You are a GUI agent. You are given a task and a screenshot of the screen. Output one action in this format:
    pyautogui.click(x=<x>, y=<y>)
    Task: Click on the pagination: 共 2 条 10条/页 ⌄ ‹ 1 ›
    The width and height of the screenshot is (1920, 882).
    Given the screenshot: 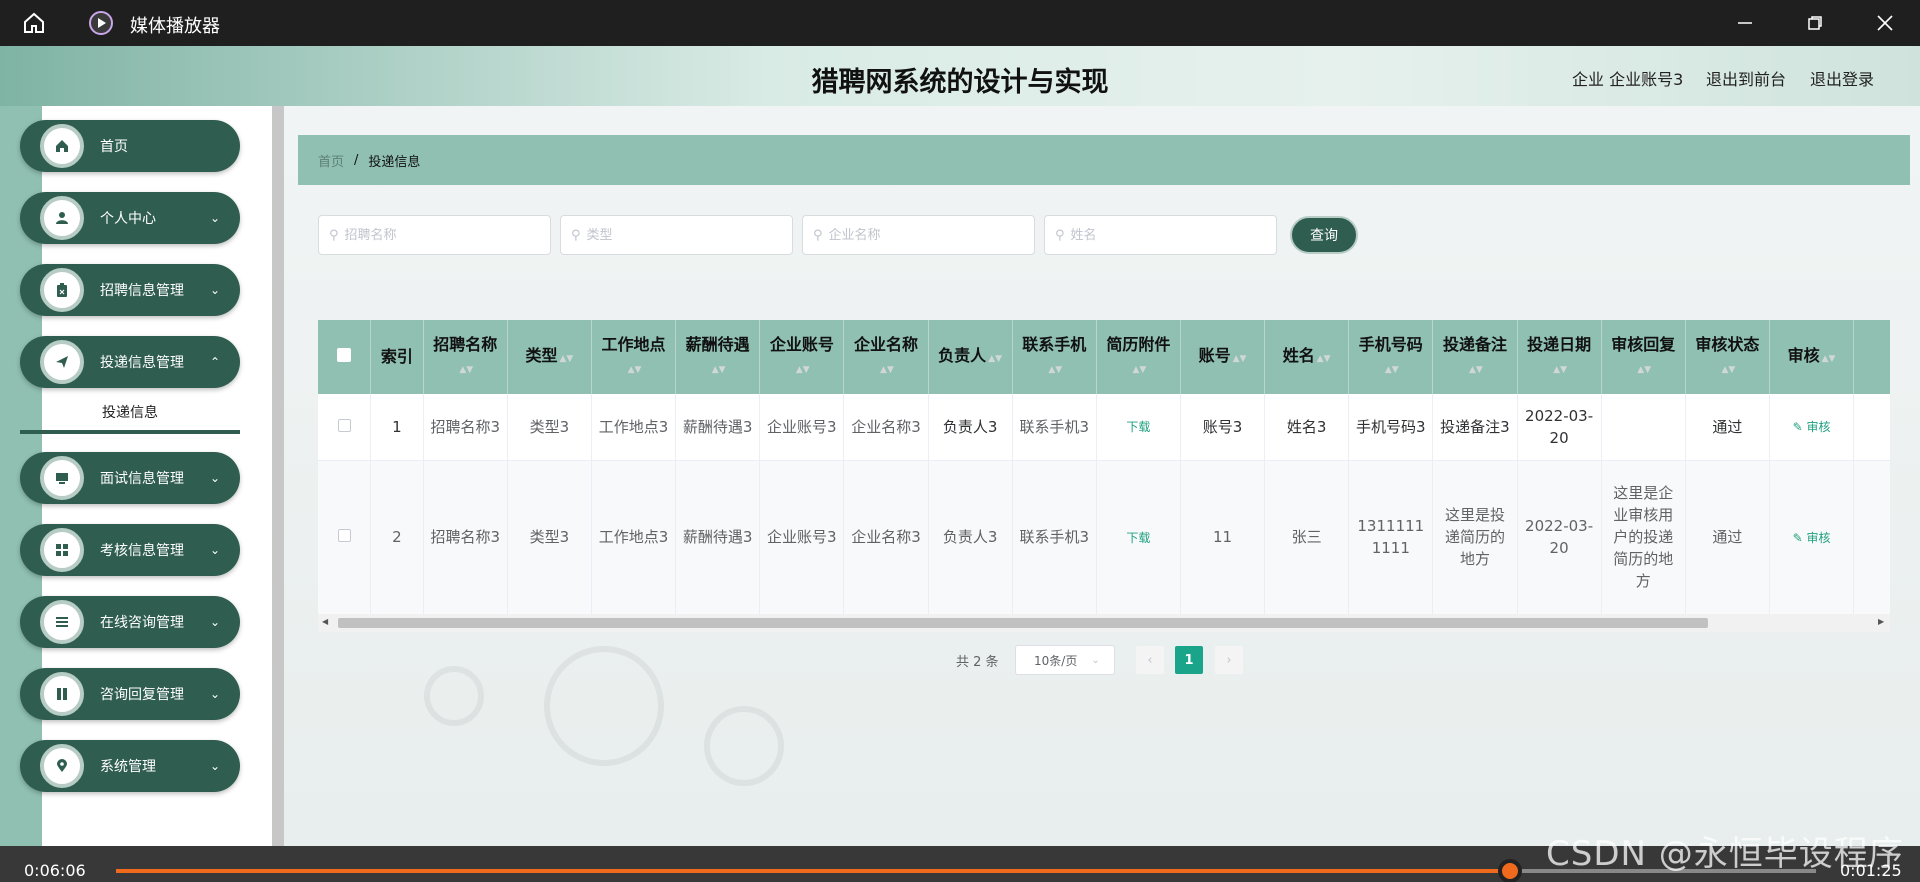 What is the action you would take?
    pyautogui.click(x=960, y=660)
    